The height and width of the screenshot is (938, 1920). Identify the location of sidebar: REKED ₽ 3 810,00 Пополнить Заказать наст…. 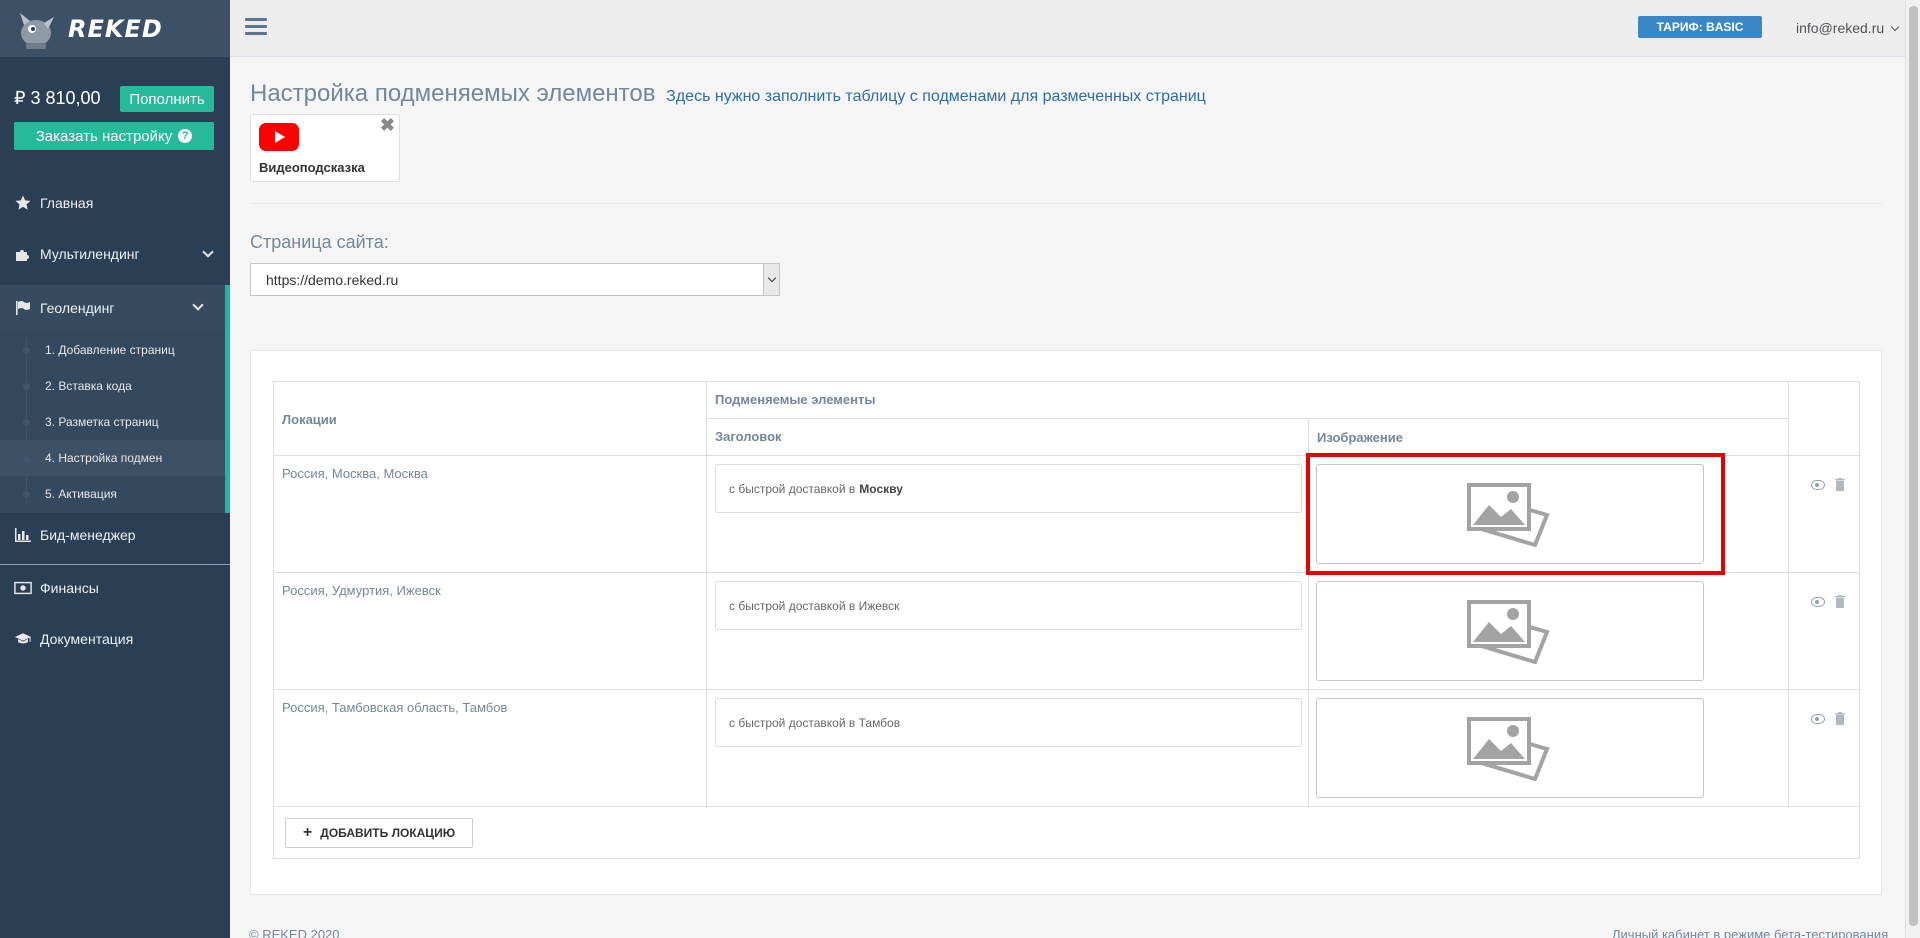
(115, 469).